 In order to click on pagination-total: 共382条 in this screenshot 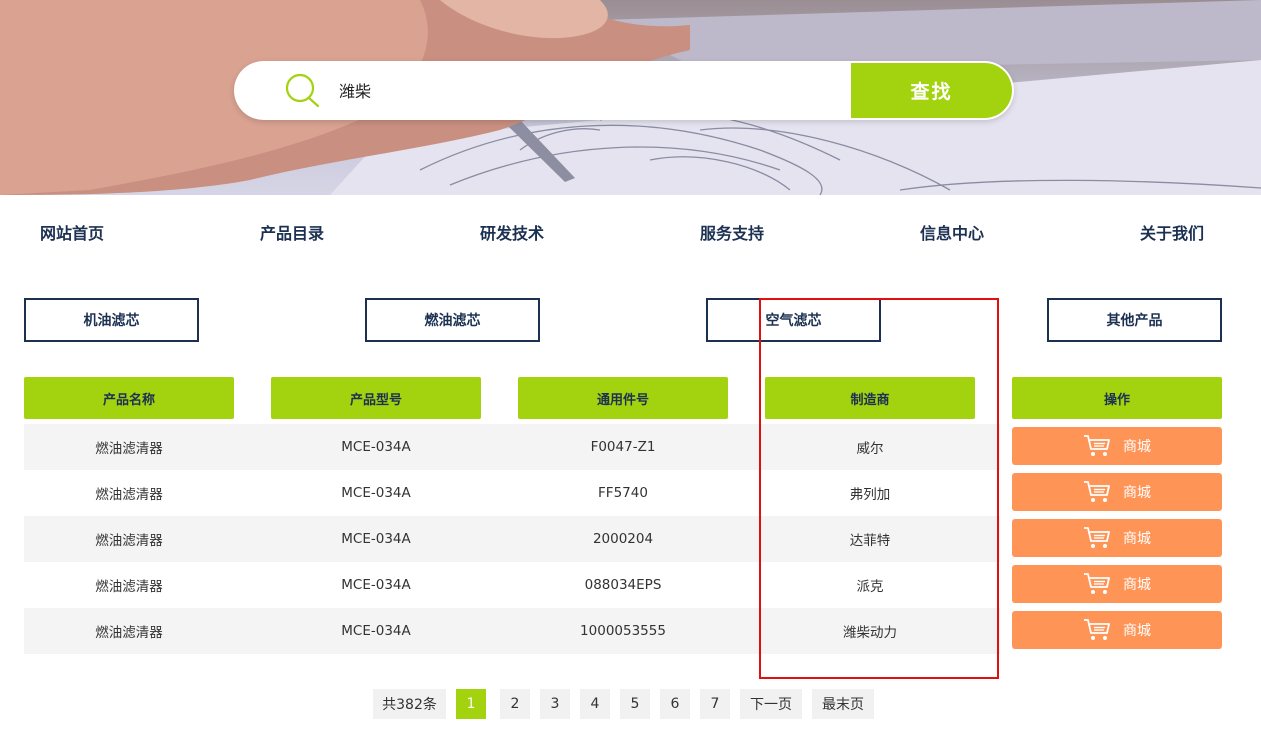, I will do `click(409, 704)`.